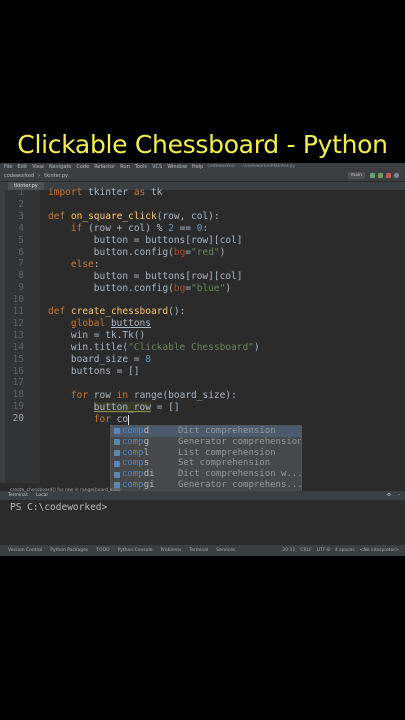 The width and height of the screenshot is (405, 720). Describe the element at coordinates (136, 441) in the screenshot. I see `completion-item-name: compg` at that location.